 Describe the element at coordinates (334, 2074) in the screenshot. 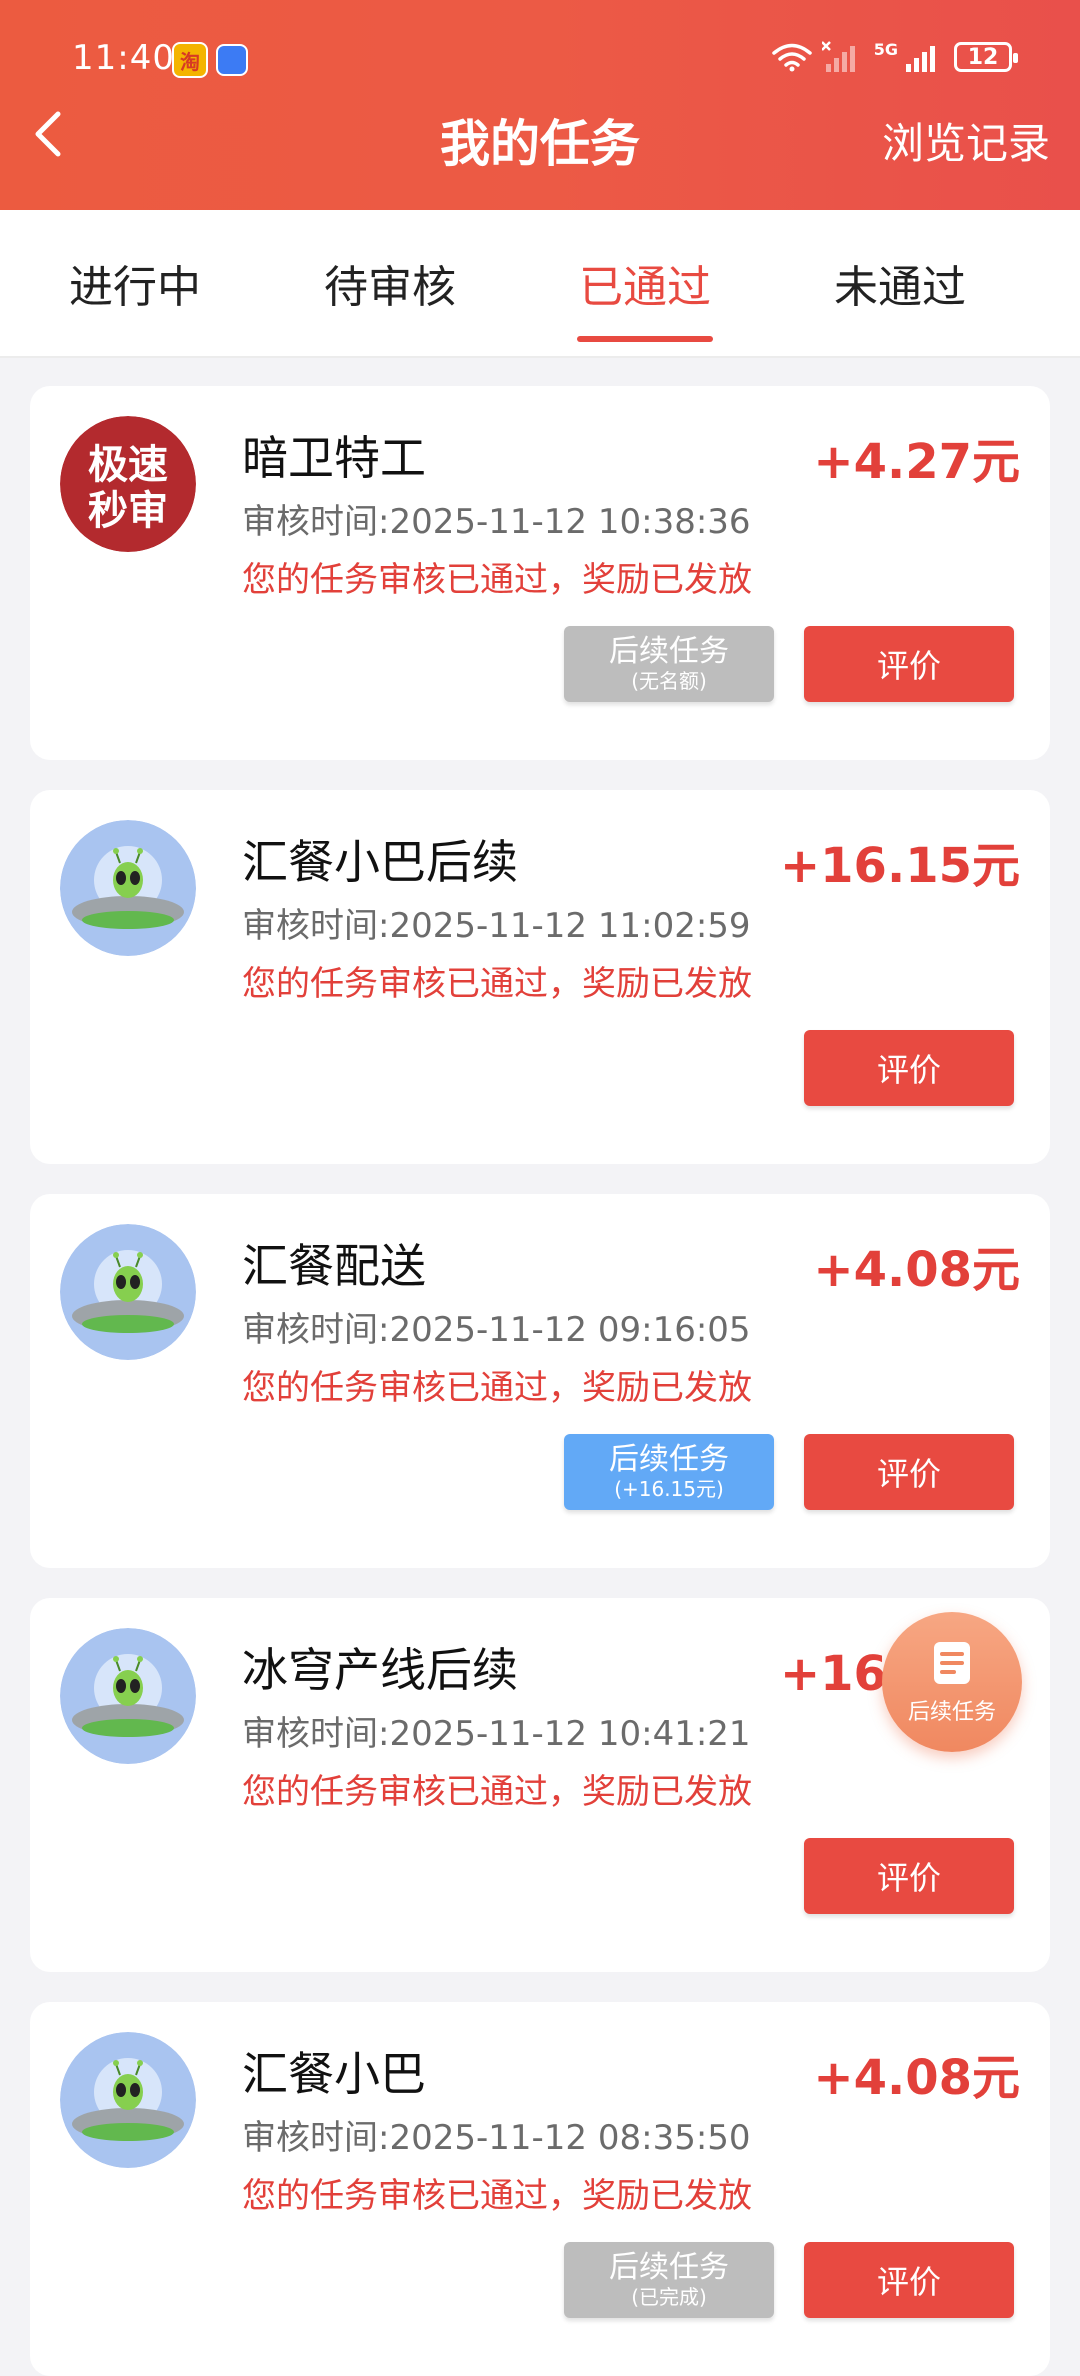

I see `task-name: 汇餐小巴` at that location.